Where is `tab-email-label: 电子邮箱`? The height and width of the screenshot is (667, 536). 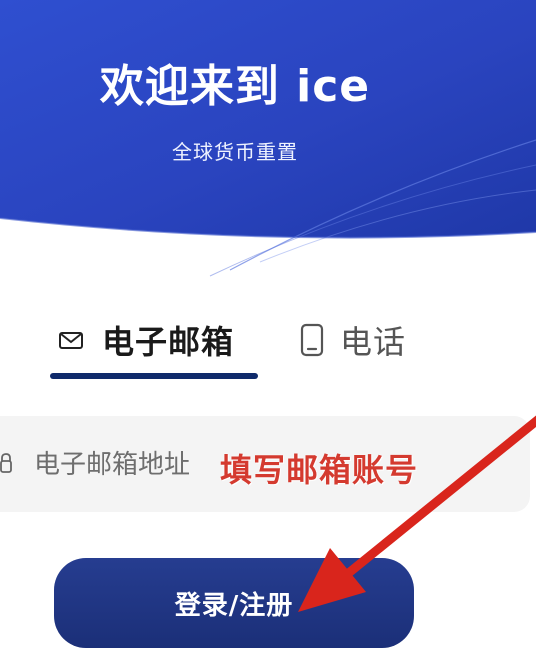 tab-email-label: 电子邮箱 is located at coordinates (168, 342).